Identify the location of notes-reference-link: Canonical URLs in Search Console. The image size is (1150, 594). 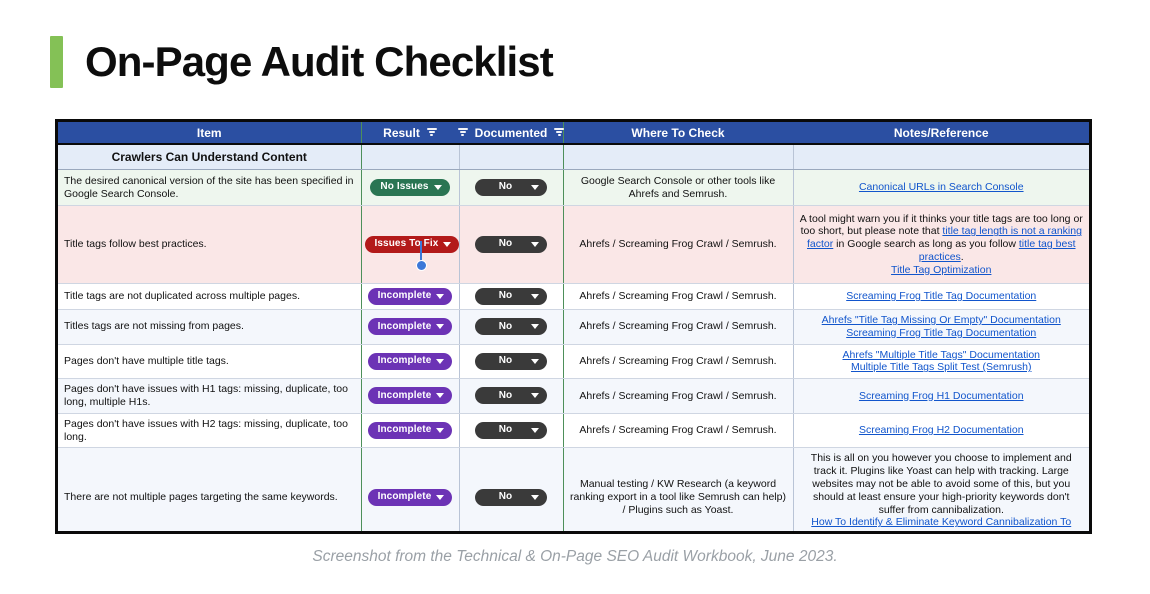
(942, 187).